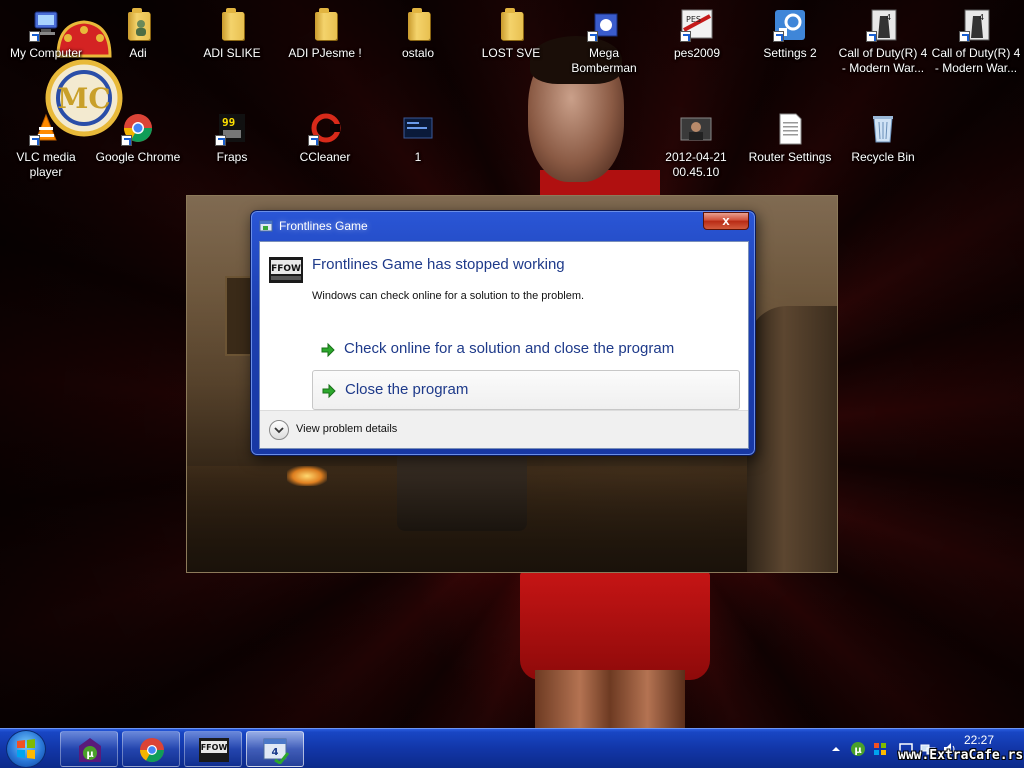 This screenshot has width=1024, height=768. What do you see at coordinates (503, 225) in the screenshot?
I see `dialog-titlebar: Frontlines Game x` at bounding box center [503, 225].